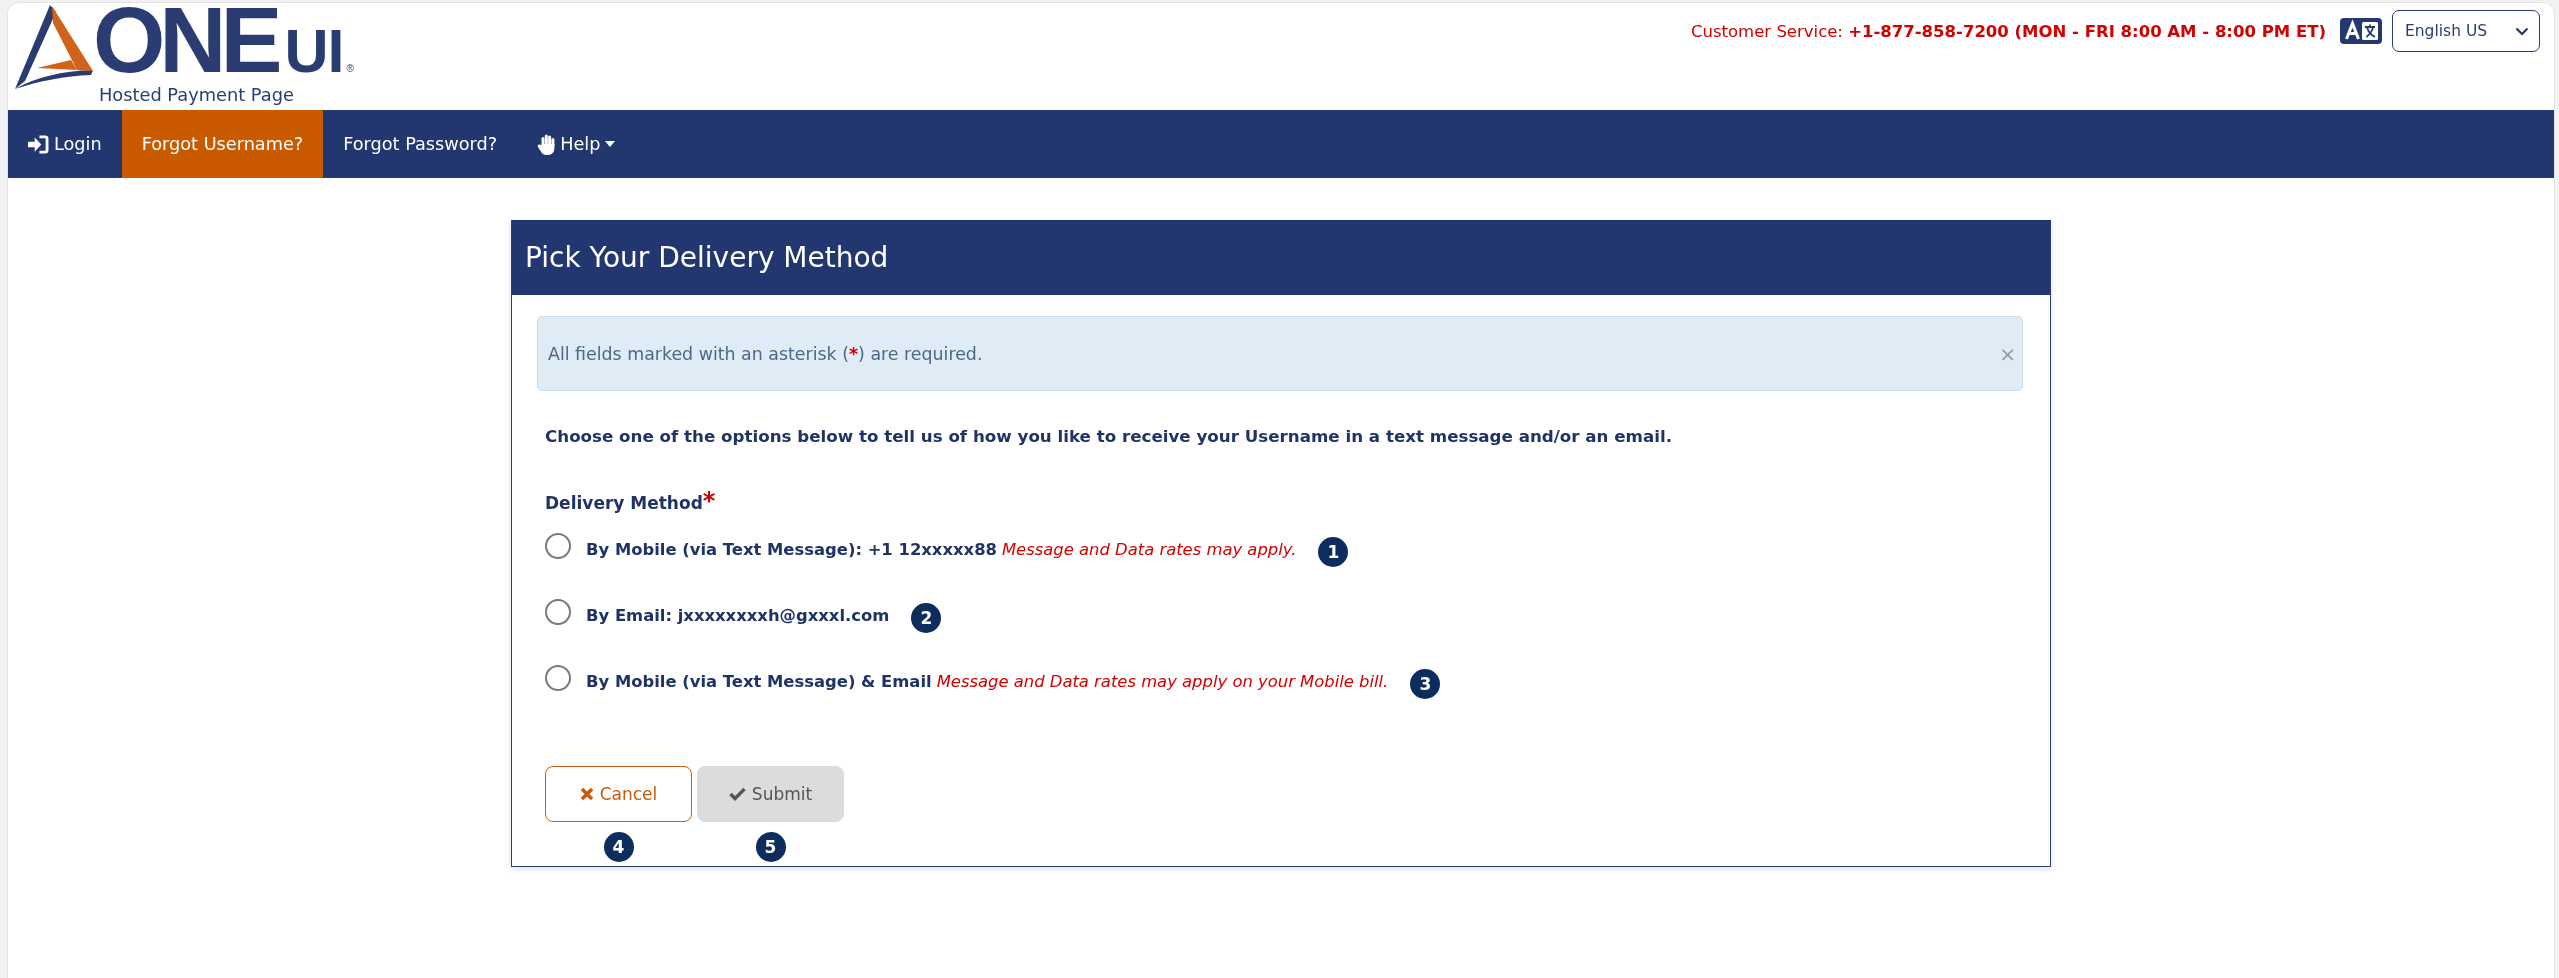  I want to click on nav-link: Login, so click(65, 144).